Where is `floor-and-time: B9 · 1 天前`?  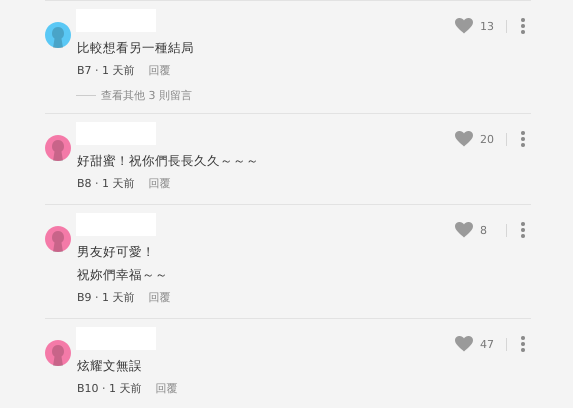
floor-and-time: B9 · 1 天前 is located at coordinates (106, 297).